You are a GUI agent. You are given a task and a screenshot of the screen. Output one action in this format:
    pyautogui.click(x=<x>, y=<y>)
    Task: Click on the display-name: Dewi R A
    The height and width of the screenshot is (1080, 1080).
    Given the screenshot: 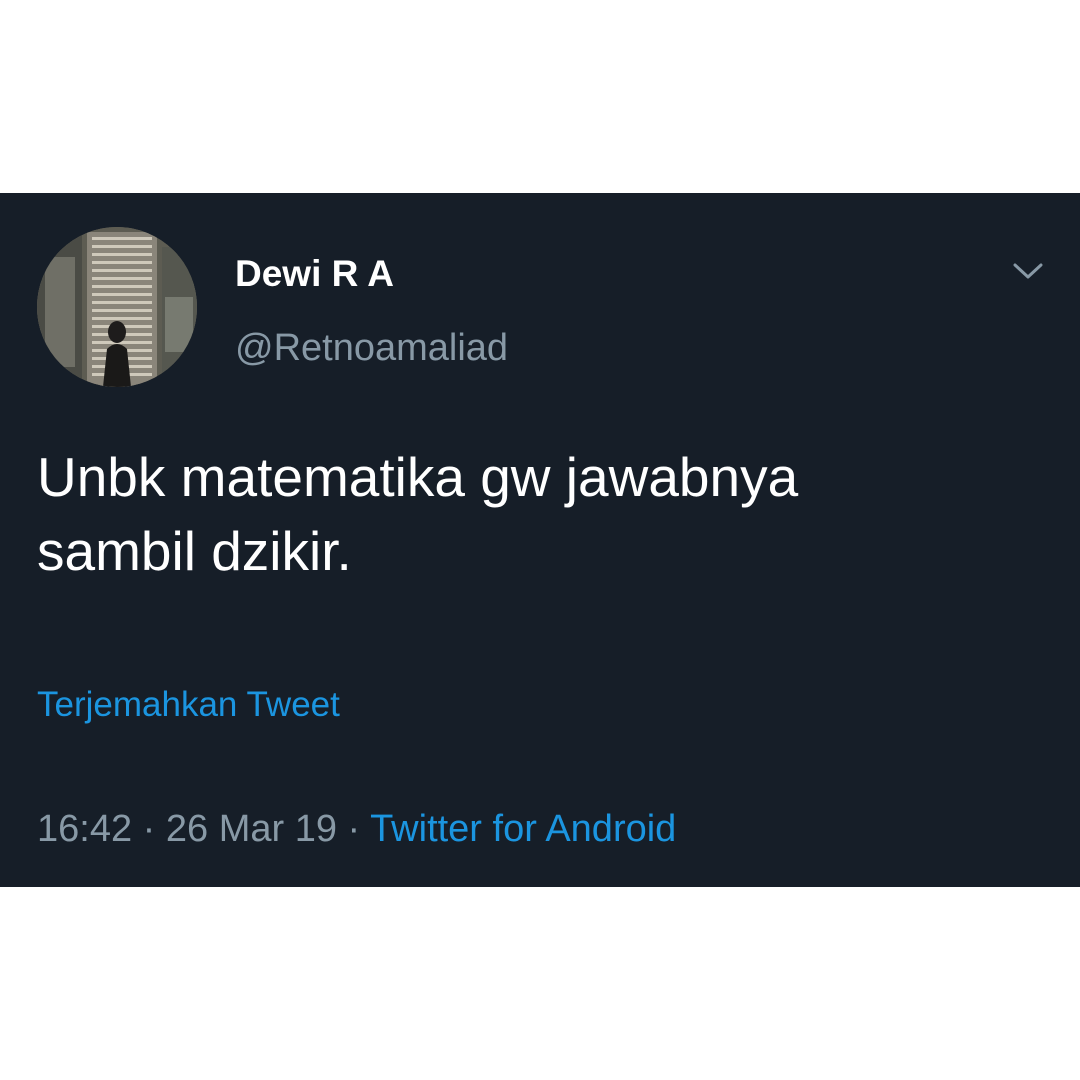 What is the action you would take?
    pyautogui.click(x=314, y=274)
    